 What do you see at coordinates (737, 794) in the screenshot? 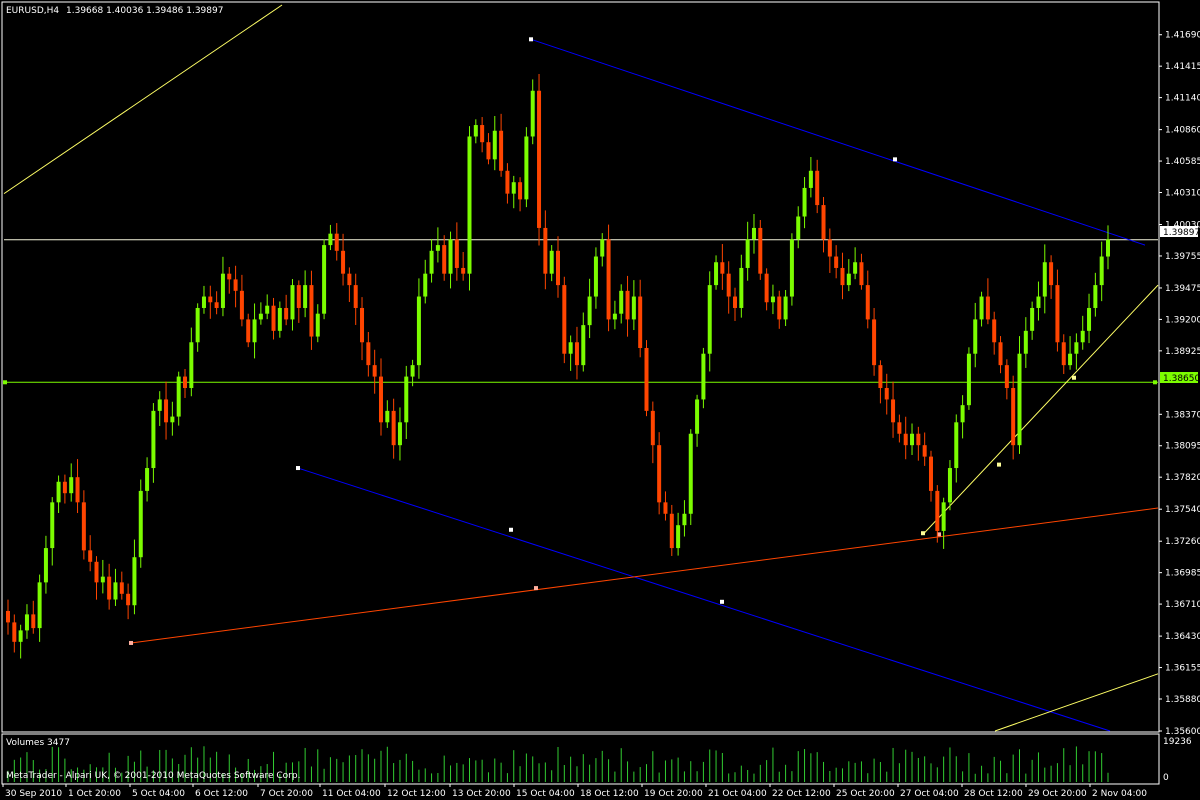
I see `time-tick-label: 21 Oct 04:00` at bounding box center [737, 794].